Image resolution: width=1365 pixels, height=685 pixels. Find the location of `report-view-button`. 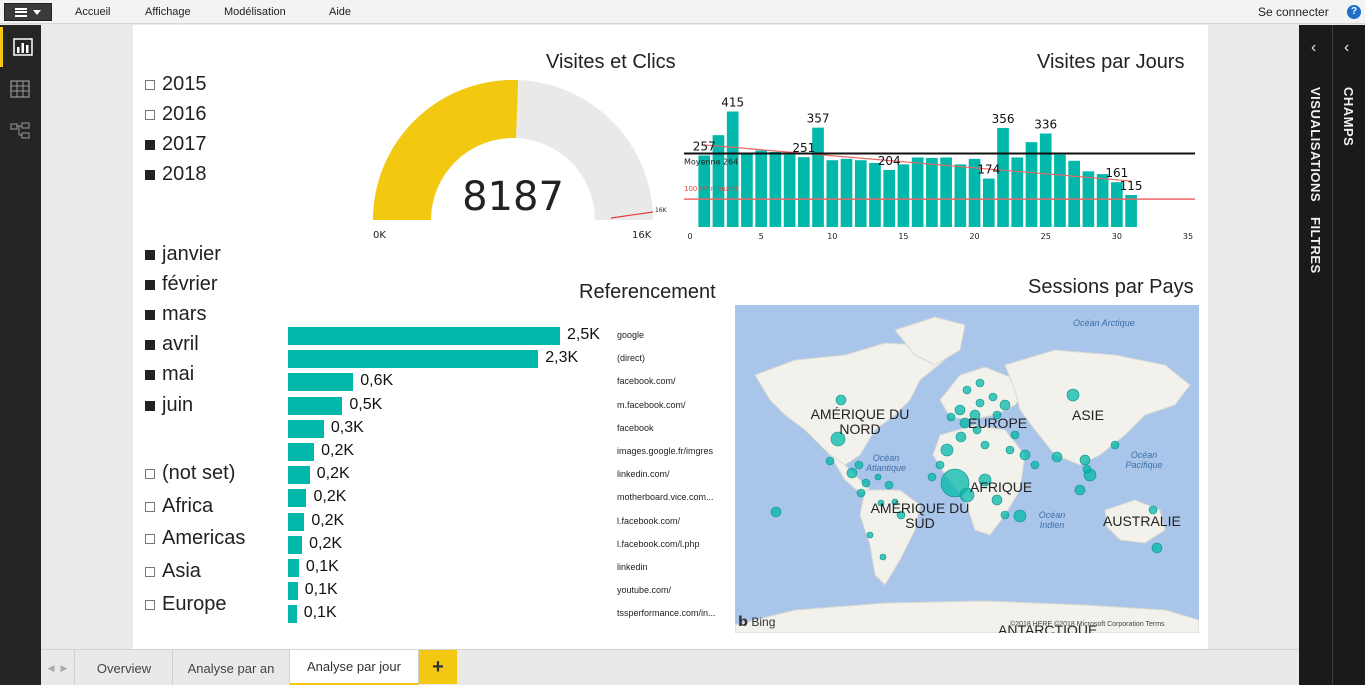

report-view-button is located at coordinates (20, 47).